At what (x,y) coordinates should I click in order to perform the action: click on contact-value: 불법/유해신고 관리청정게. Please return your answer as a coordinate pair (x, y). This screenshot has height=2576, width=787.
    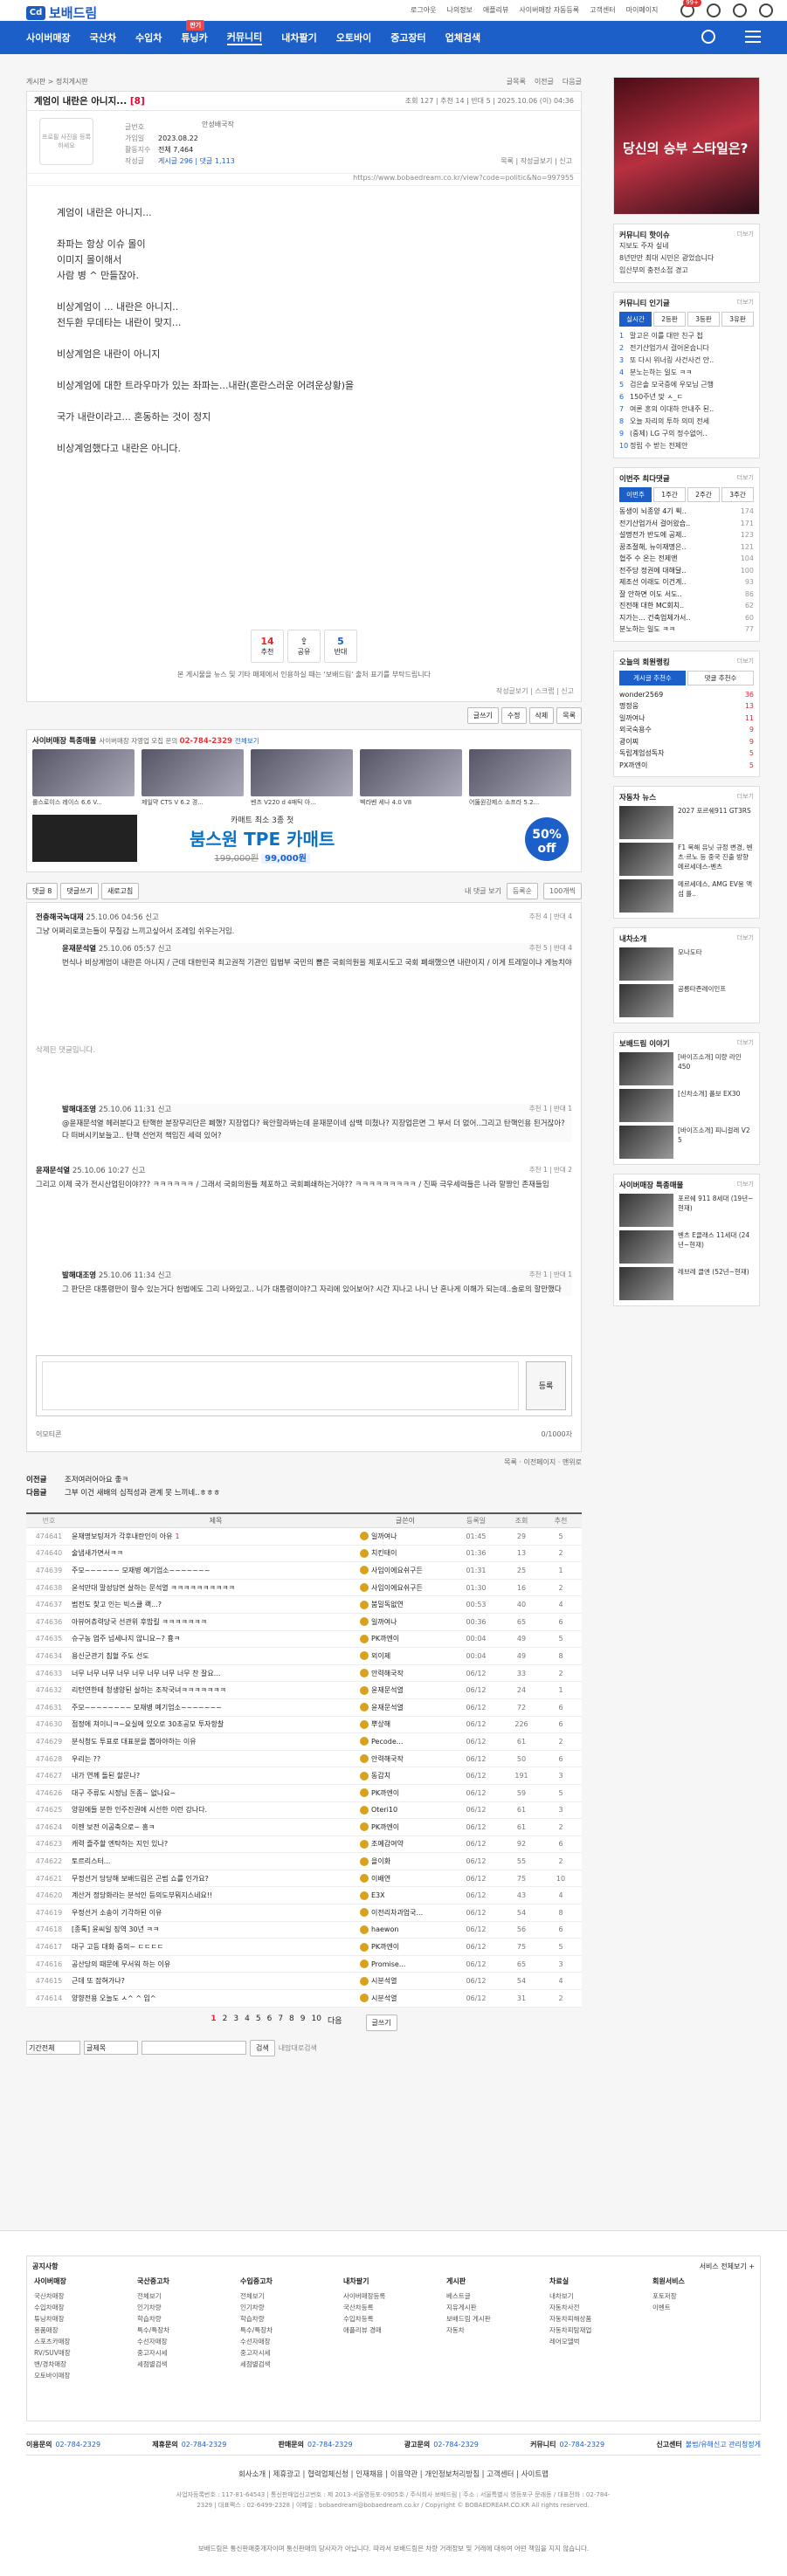
    Looking at the image, I should click on (723, 2445).